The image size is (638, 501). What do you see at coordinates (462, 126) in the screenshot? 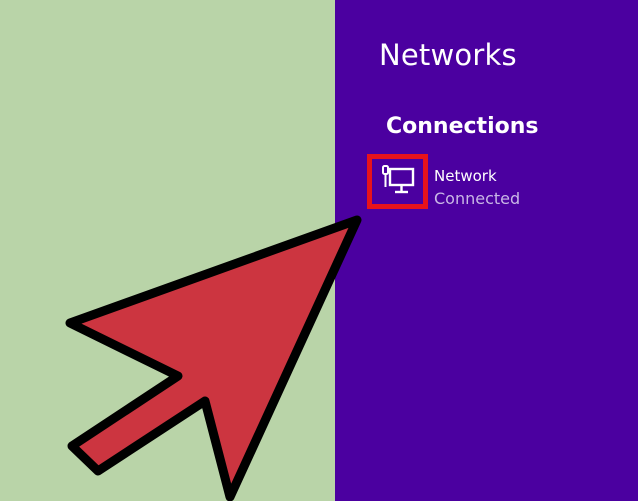
I see `connections-heading: Connections` at bounding box center [462, 126].